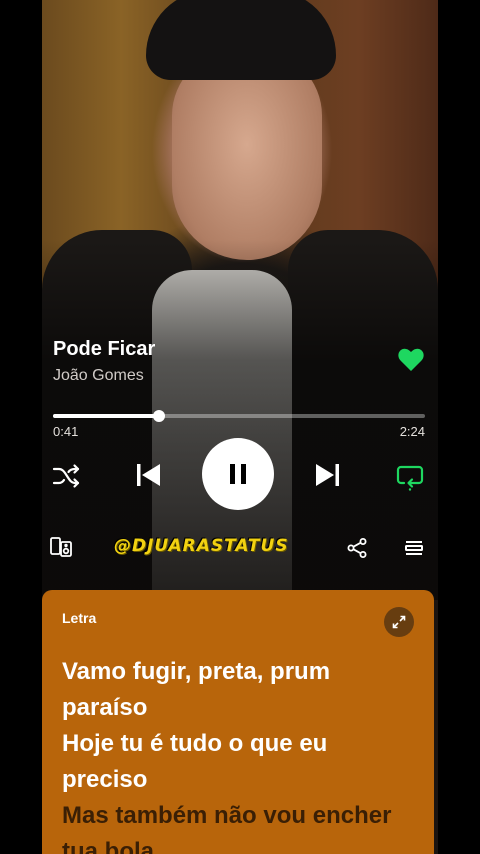  Describe the element at coordinates (357, 548) in the screenshot. I see `share-icon` at that location.